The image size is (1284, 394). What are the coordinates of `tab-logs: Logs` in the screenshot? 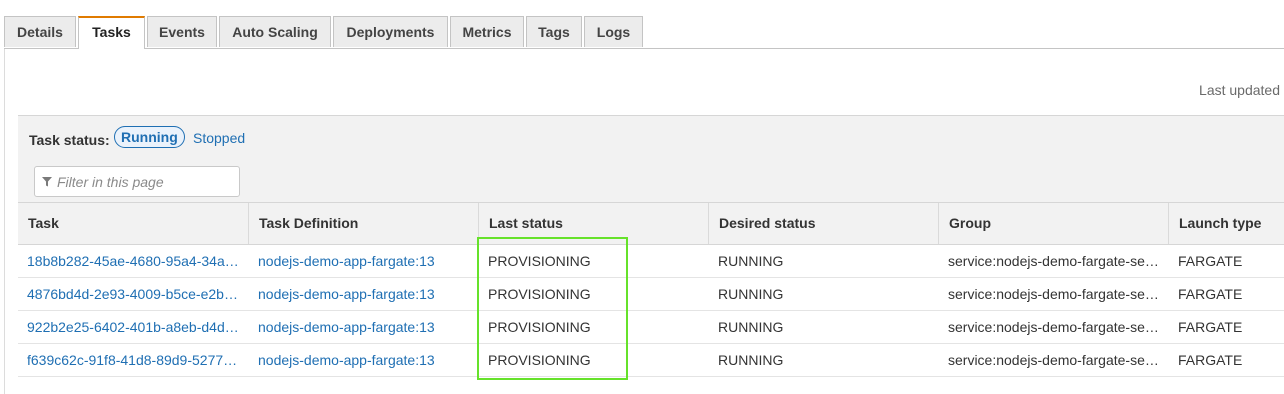 It's located at (613, 31).